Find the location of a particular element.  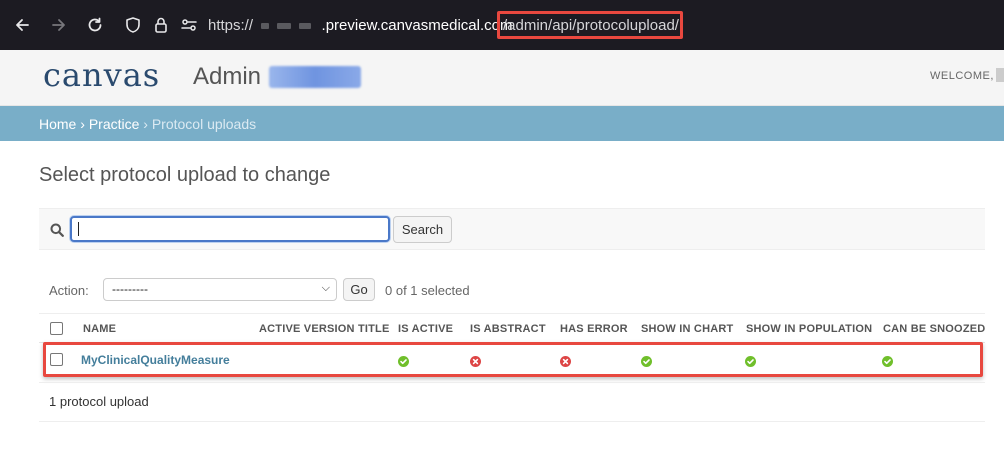

site-title: Admin is located at coordinates (227, 76).